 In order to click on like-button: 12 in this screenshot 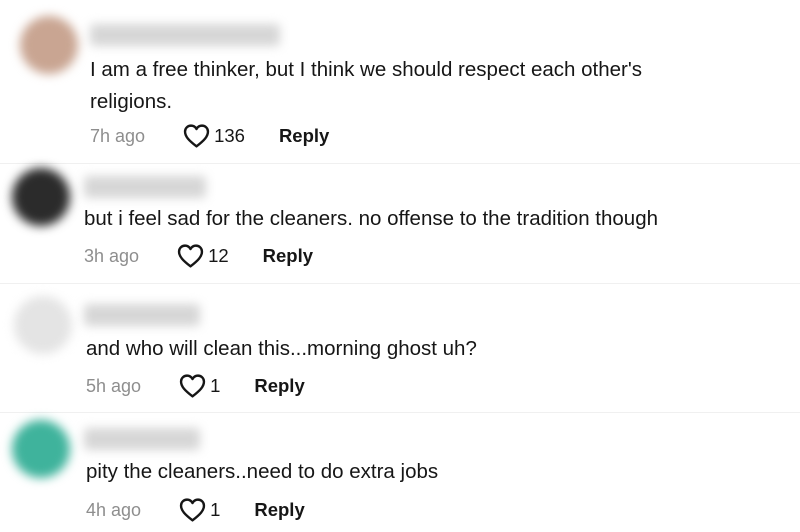, I will do `click(203, 256)`.